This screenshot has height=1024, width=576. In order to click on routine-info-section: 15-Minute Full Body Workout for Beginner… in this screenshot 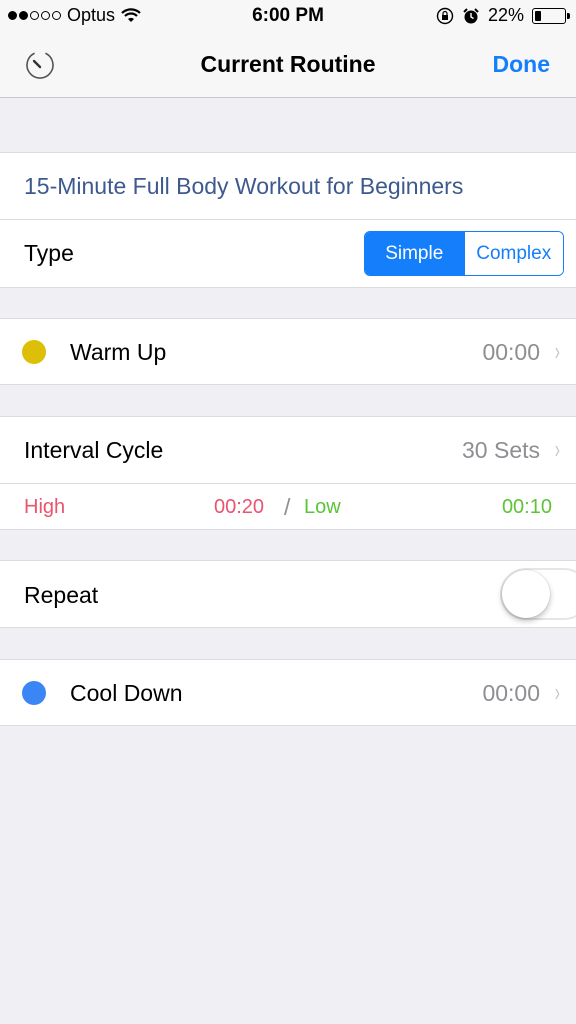, I will do `click(288, 220)`.